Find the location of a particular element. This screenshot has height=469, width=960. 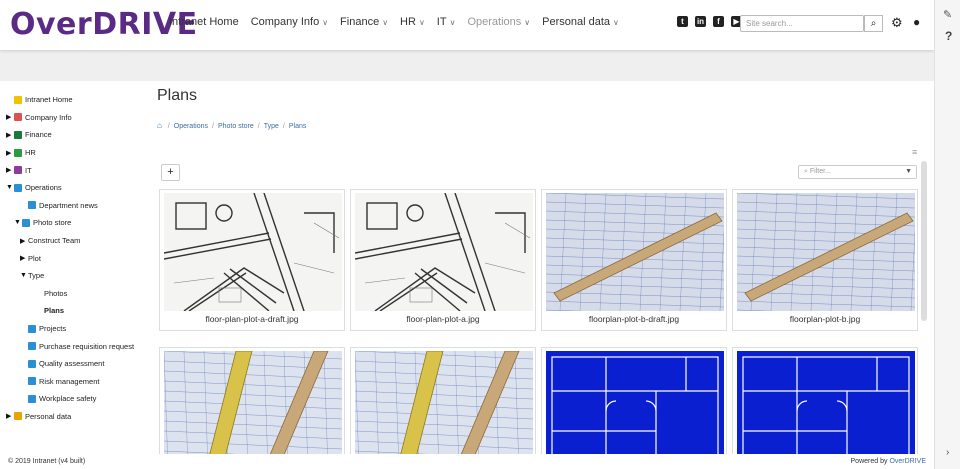

sidebar-item-personal-data: ▶ Personal data is located at coordinates (75, 417).